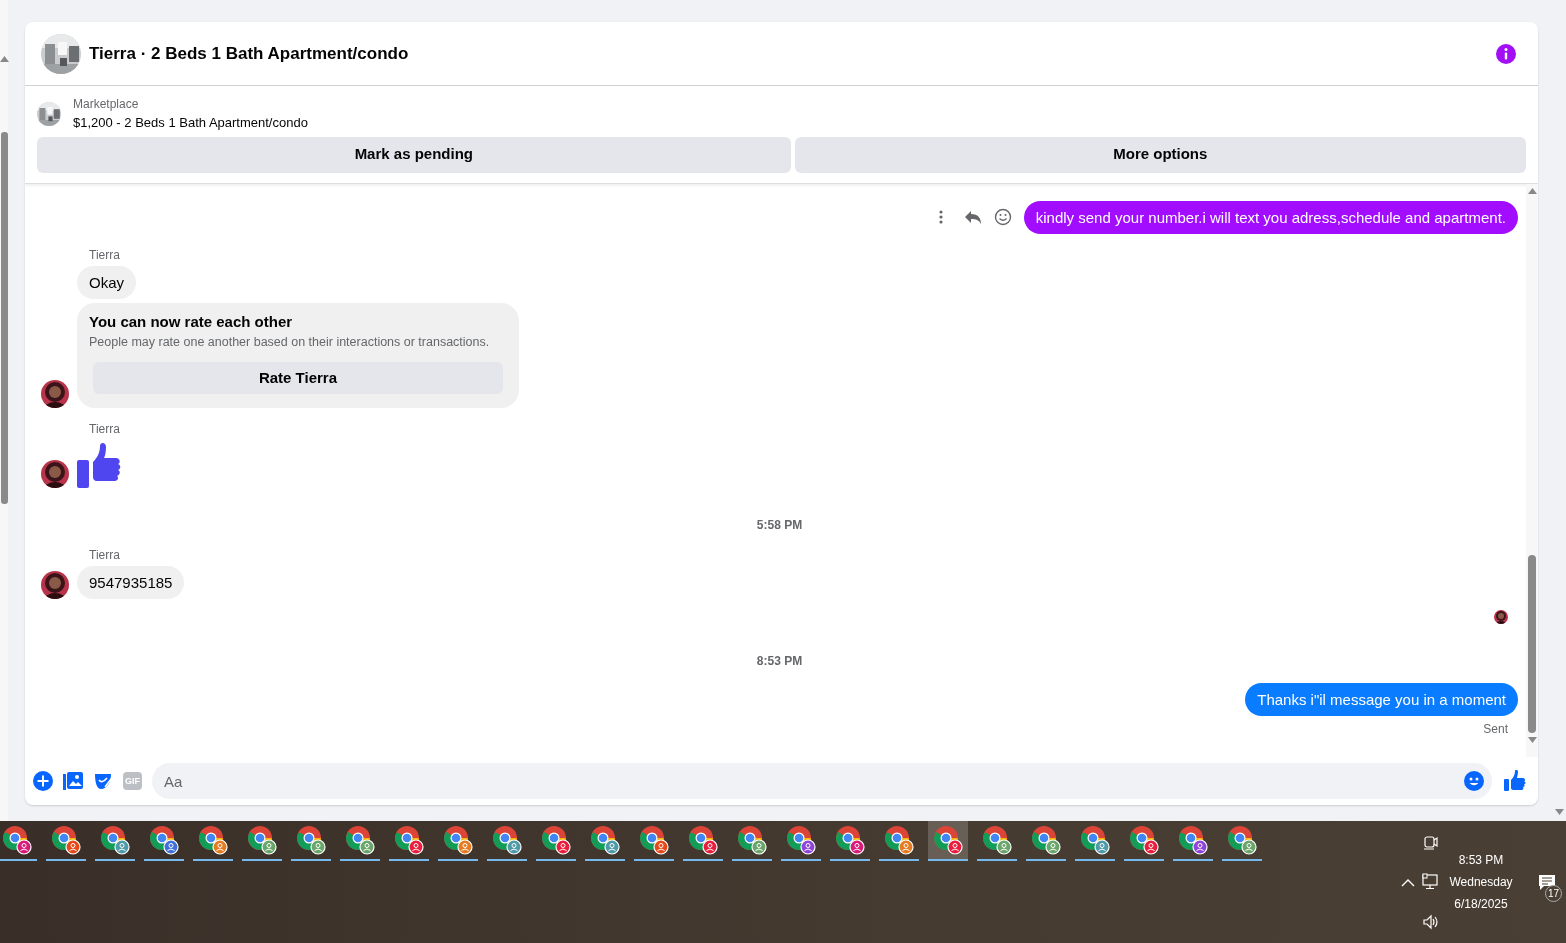 The image size is (1566, 943). I want to click on more-options-button: More options, so click(1160, 154).